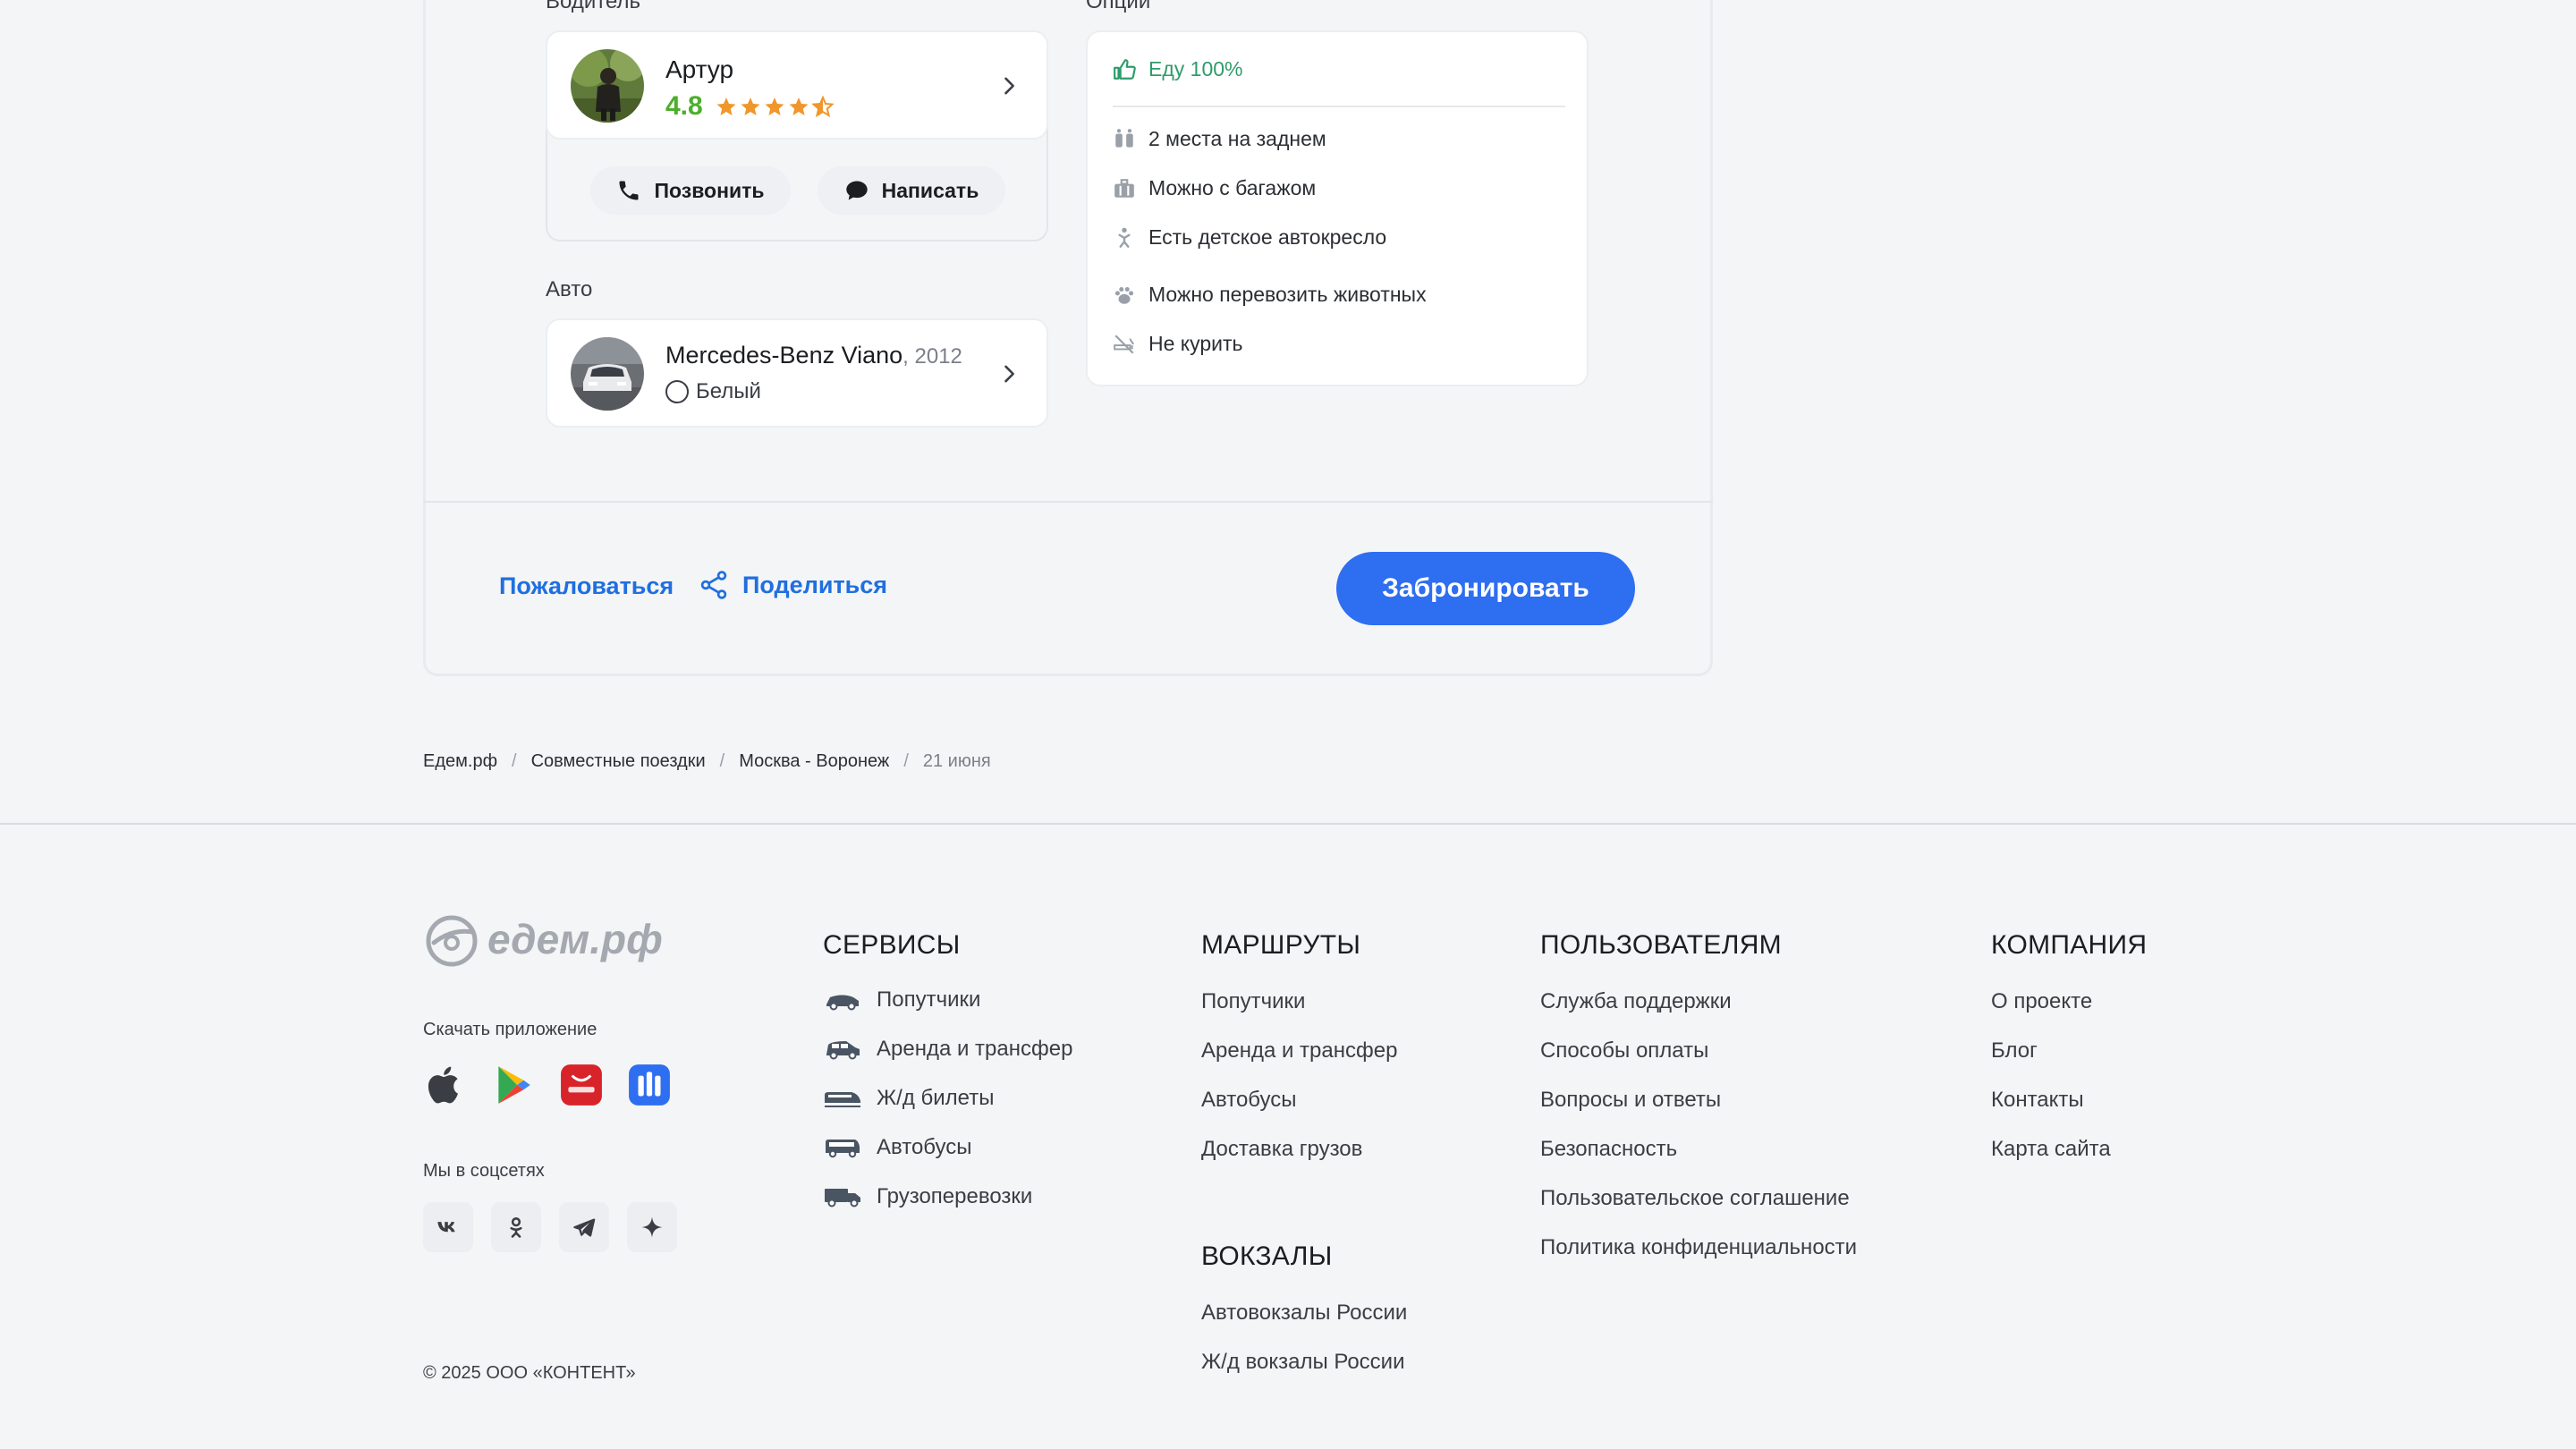  Describe the element at coordinates (529, 1373) in the screenshot. I see `copyright: © 2025 ООО «КОНТЕНТ»` at that location.